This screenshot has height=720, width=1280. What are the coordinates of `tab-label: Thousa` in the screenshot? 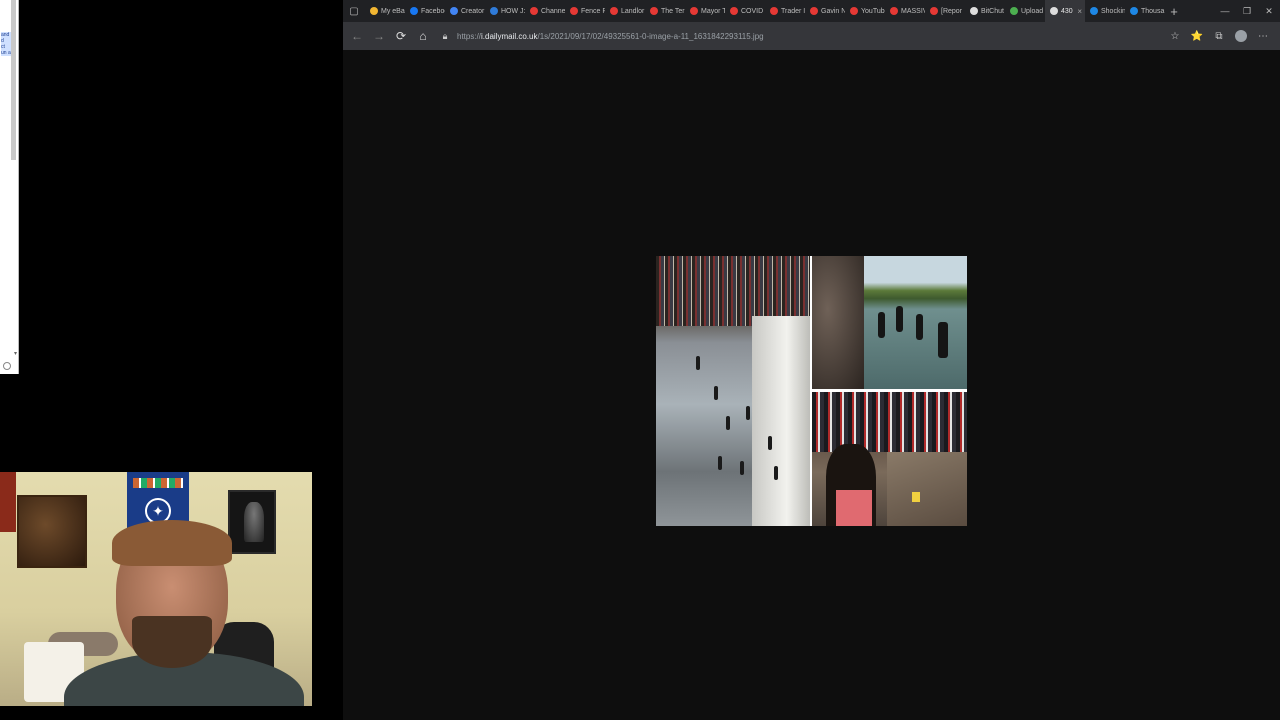 It's located at (1153, 11).